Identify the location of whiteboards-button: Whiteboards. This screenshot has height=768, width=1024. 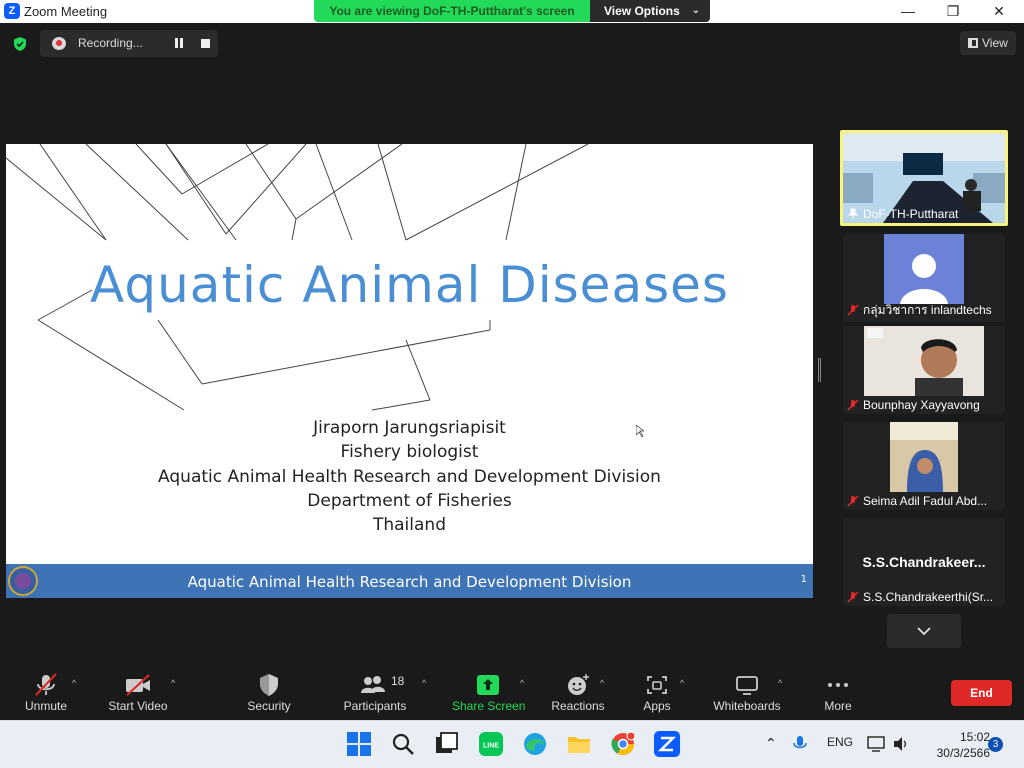
(747, 692).